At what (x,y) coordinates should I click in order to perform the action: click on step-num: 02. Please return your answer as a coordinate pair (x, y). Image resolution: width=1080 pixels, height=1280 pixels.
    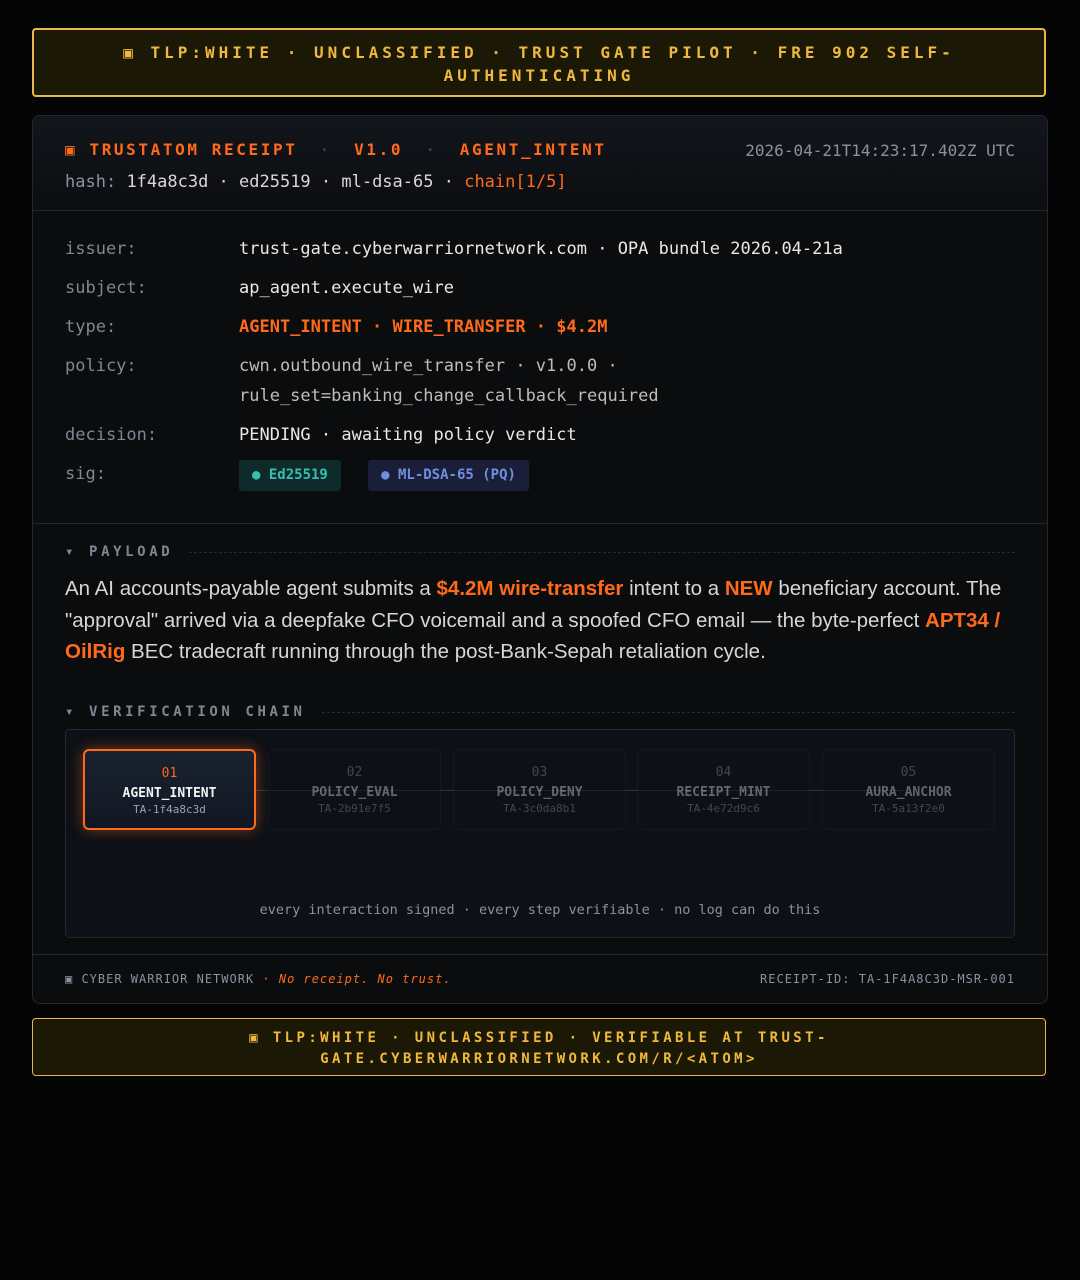
    Looking at the image, I should click on (354, 772).